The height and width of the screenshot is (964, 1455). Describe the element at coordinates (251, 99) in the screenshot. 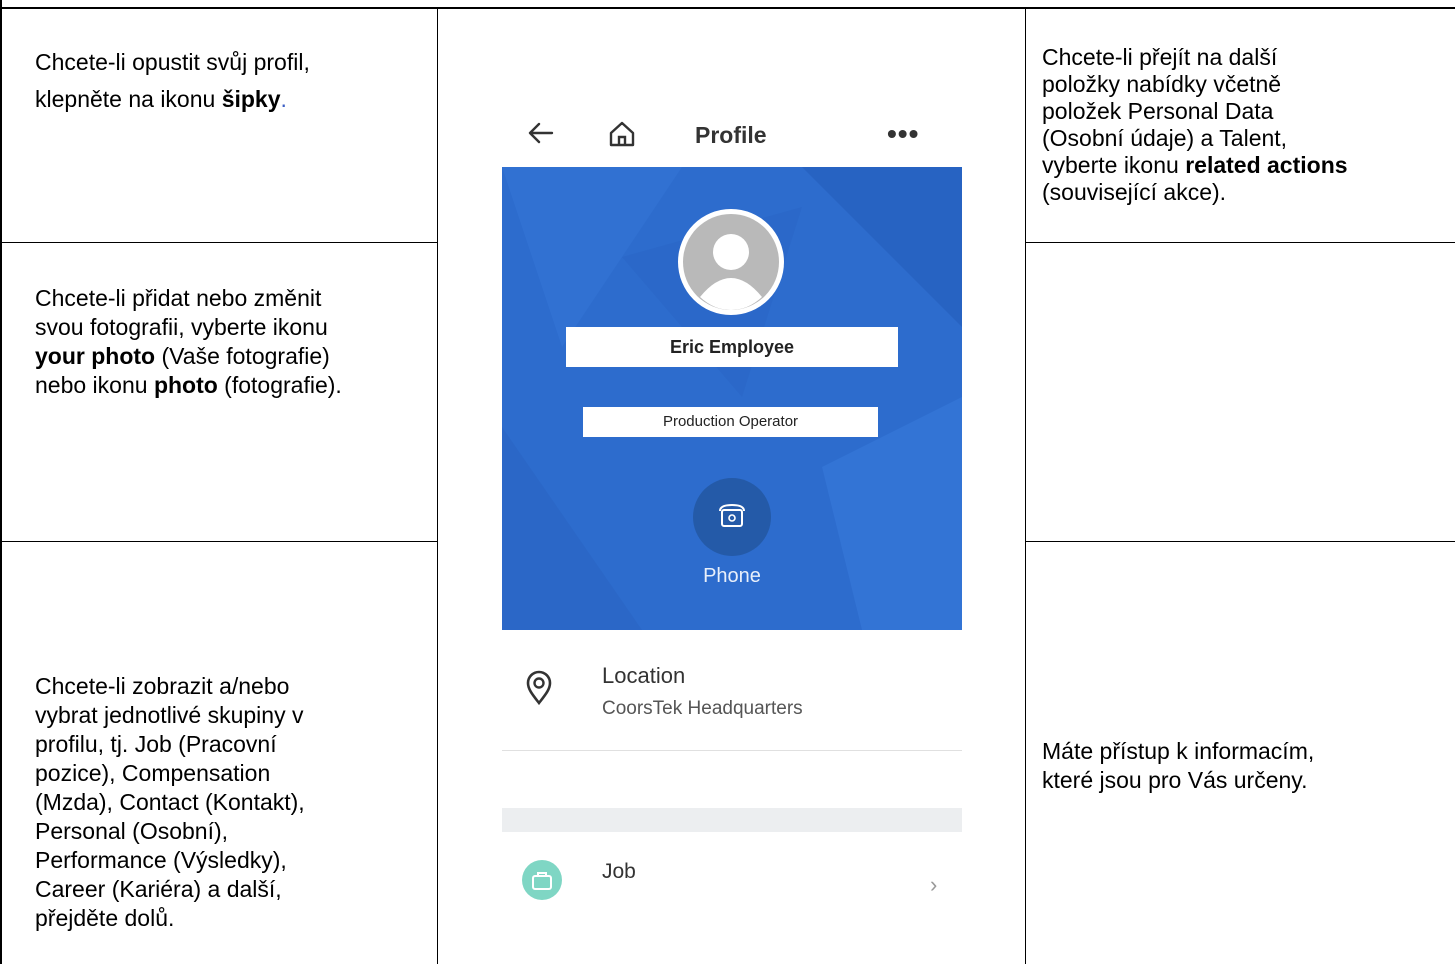

I see `left-cell-1-bold: šipky` at that location.